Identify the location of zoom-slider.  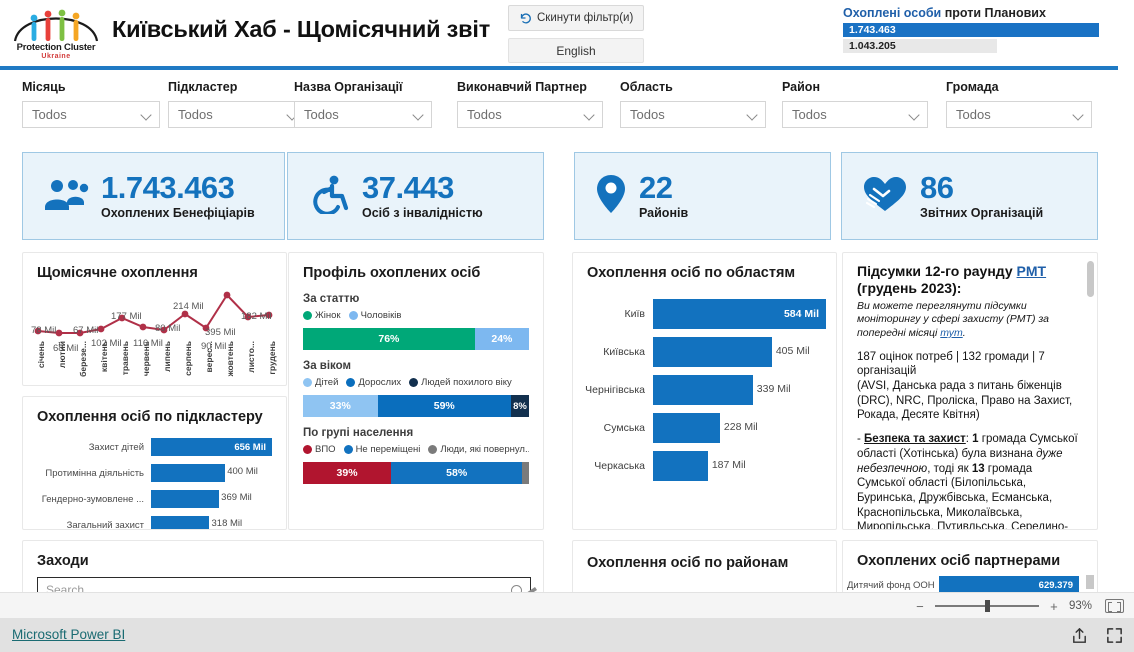
(986, 606).